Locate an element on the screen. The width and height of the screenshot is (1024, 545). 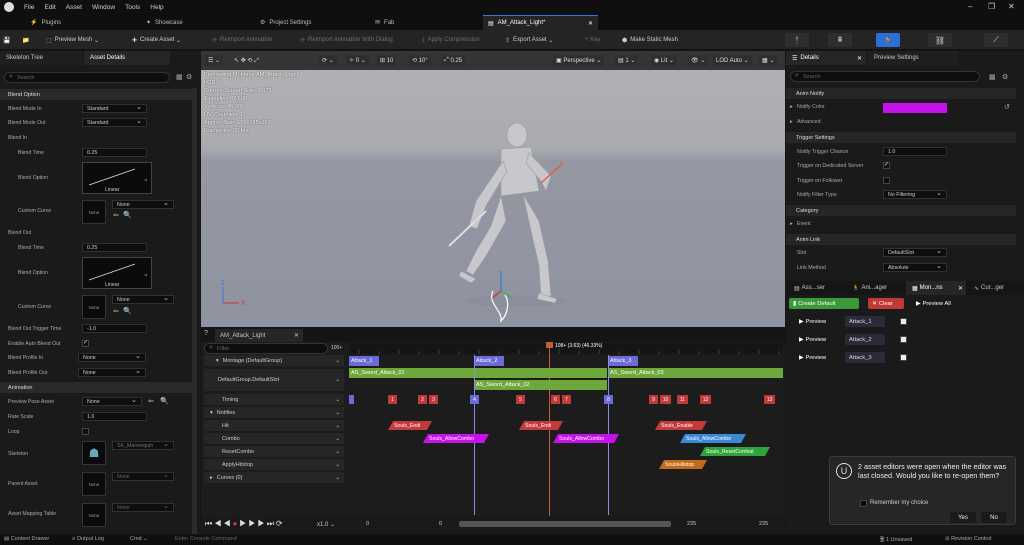
track-montage-group: ▾ Montage (DefaultGroup) ⌄ is located at coordinates (274, 360).